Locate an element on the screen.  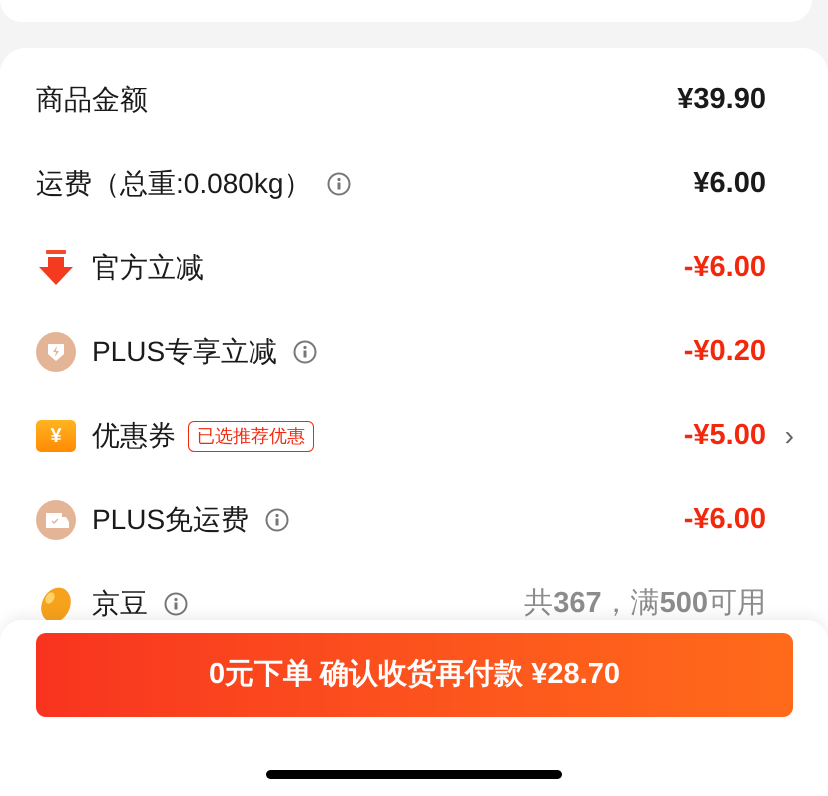
row-label: PLUS专享立减 is located at coordinates (185, 352).